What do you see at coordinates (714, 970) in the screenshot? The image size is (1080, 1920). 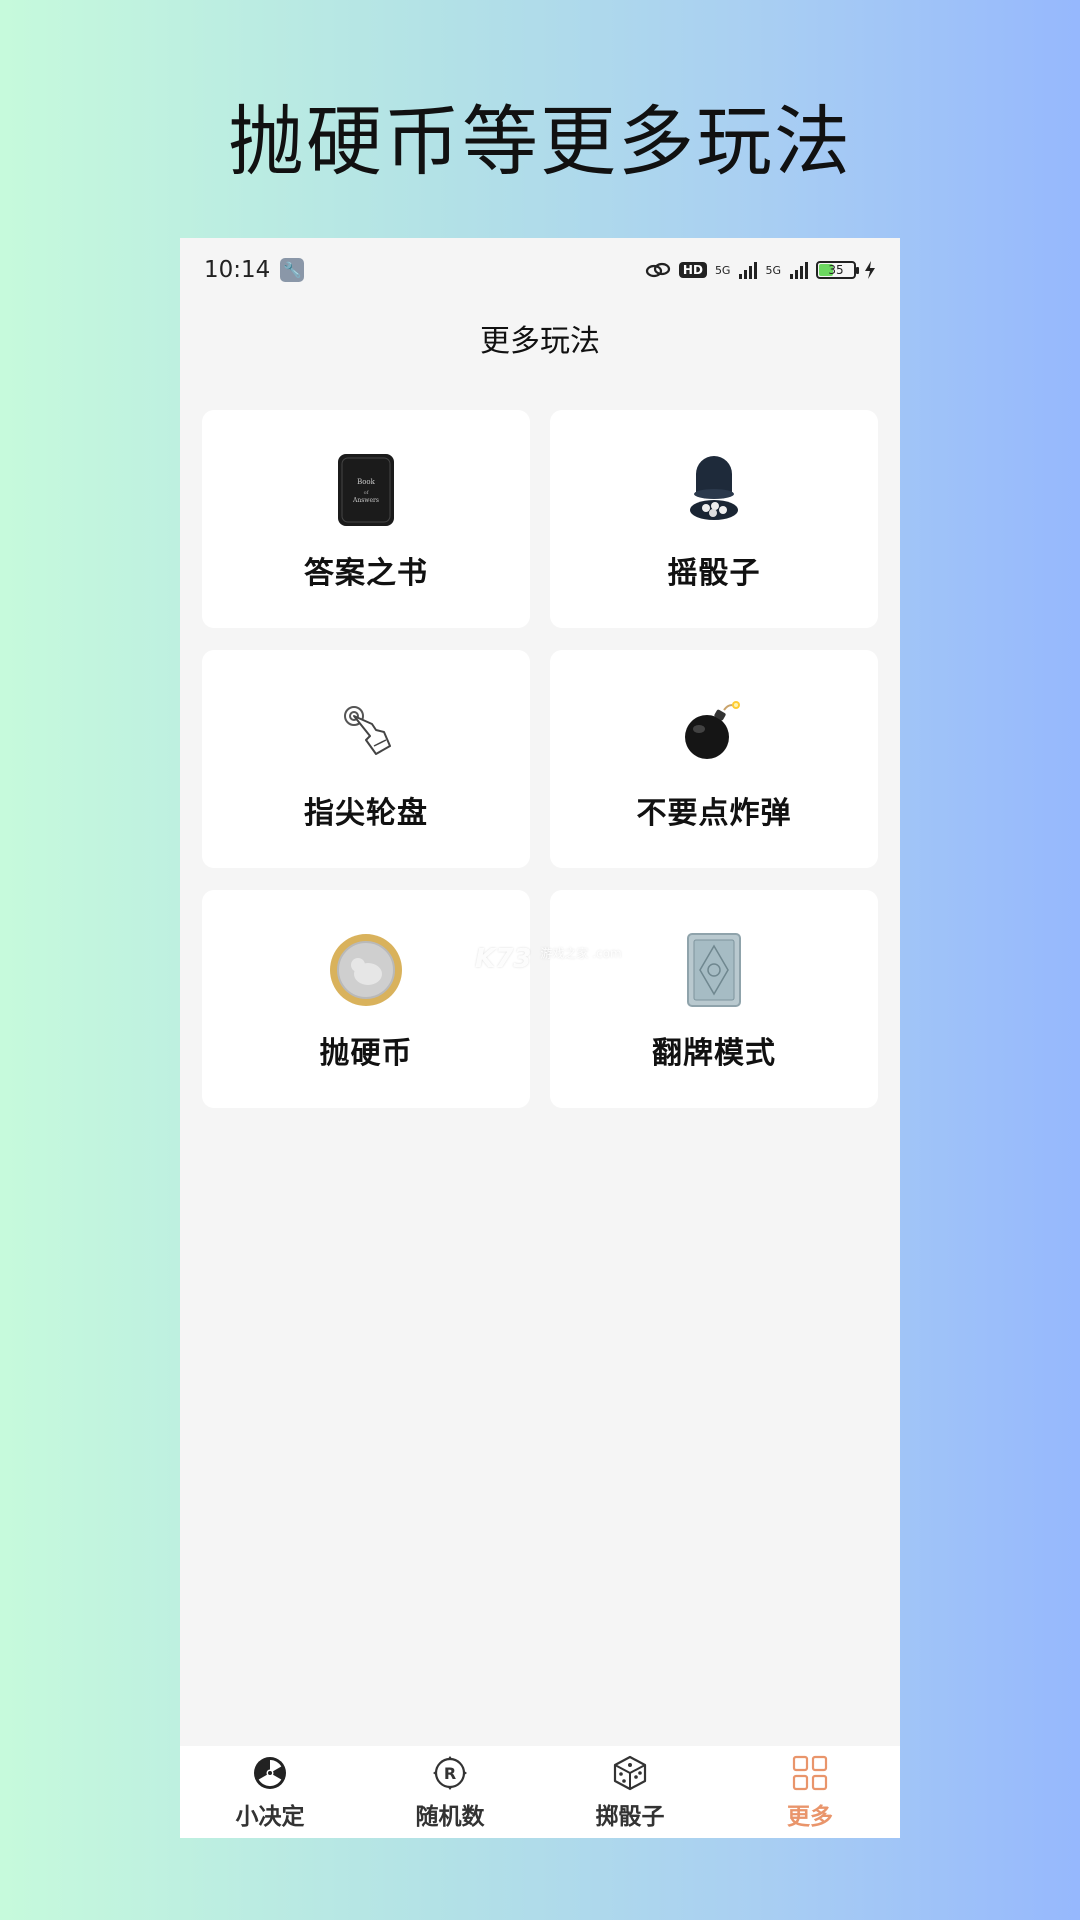 I see `card-back-icon` at bounding box center [714, 970].